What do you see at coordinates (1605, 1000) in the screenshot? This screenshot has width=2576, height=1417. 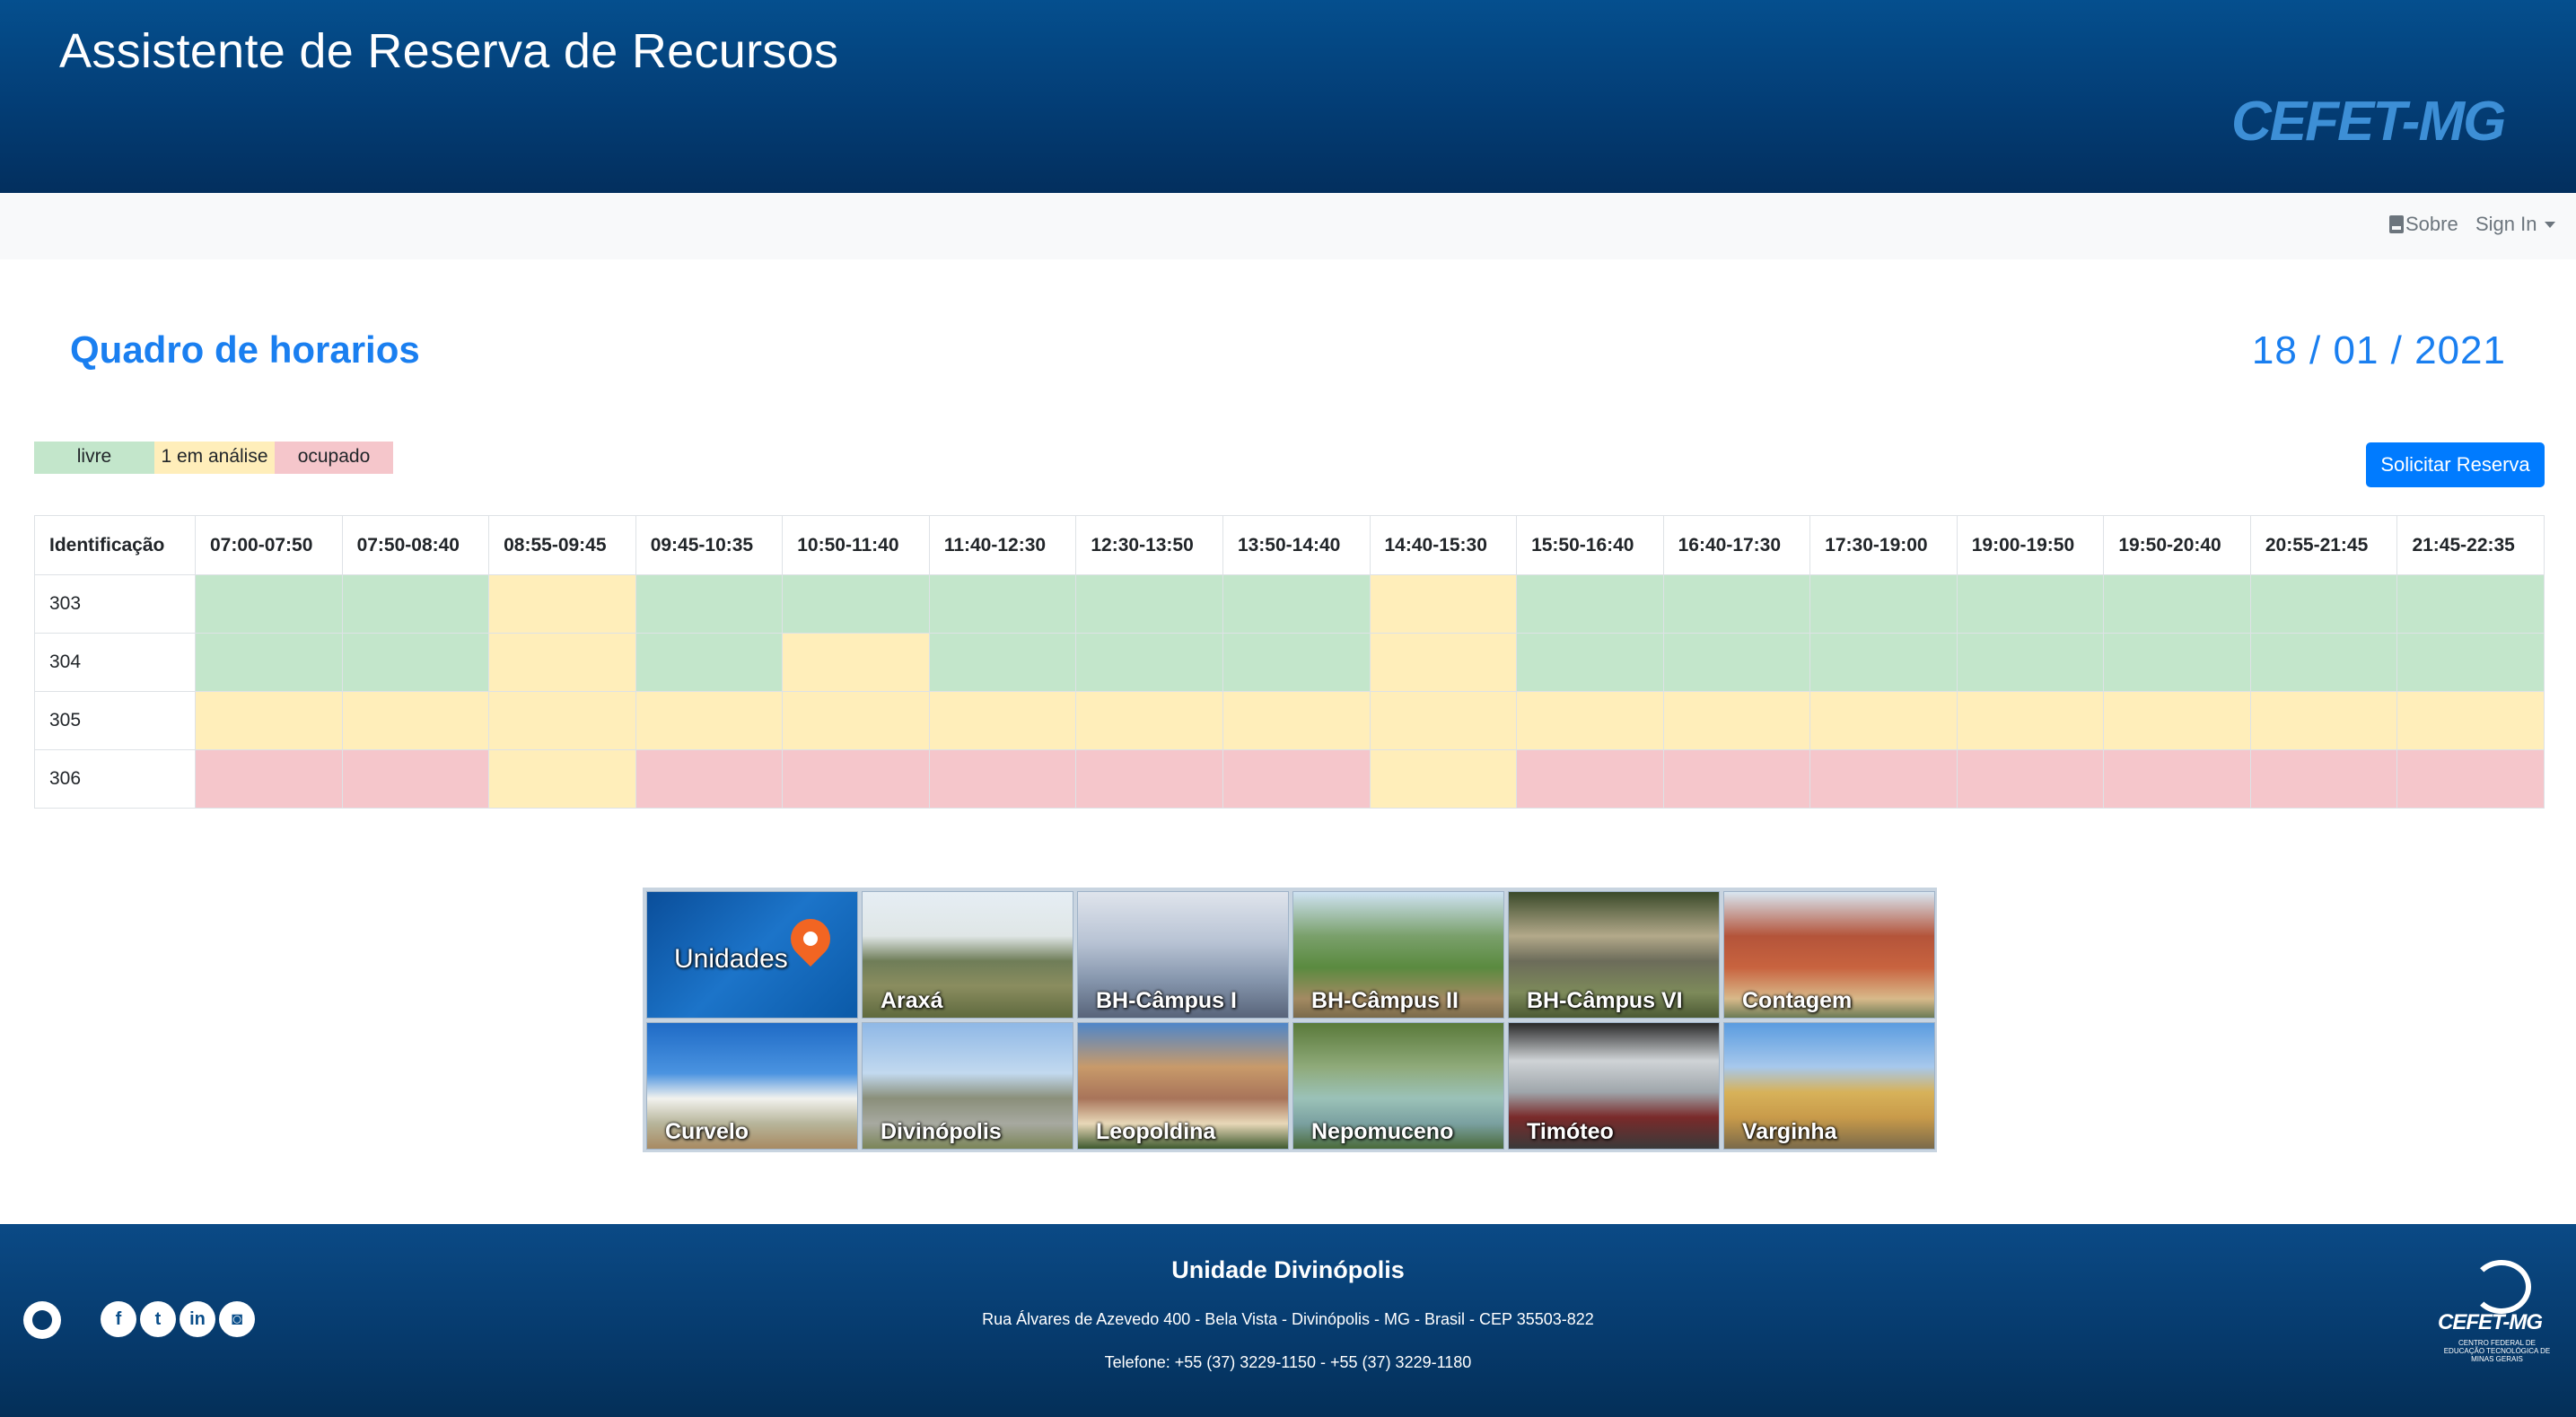 I see `campus-tile-label: BH-Câmpus VI` at bounding box center [1605, 1000].